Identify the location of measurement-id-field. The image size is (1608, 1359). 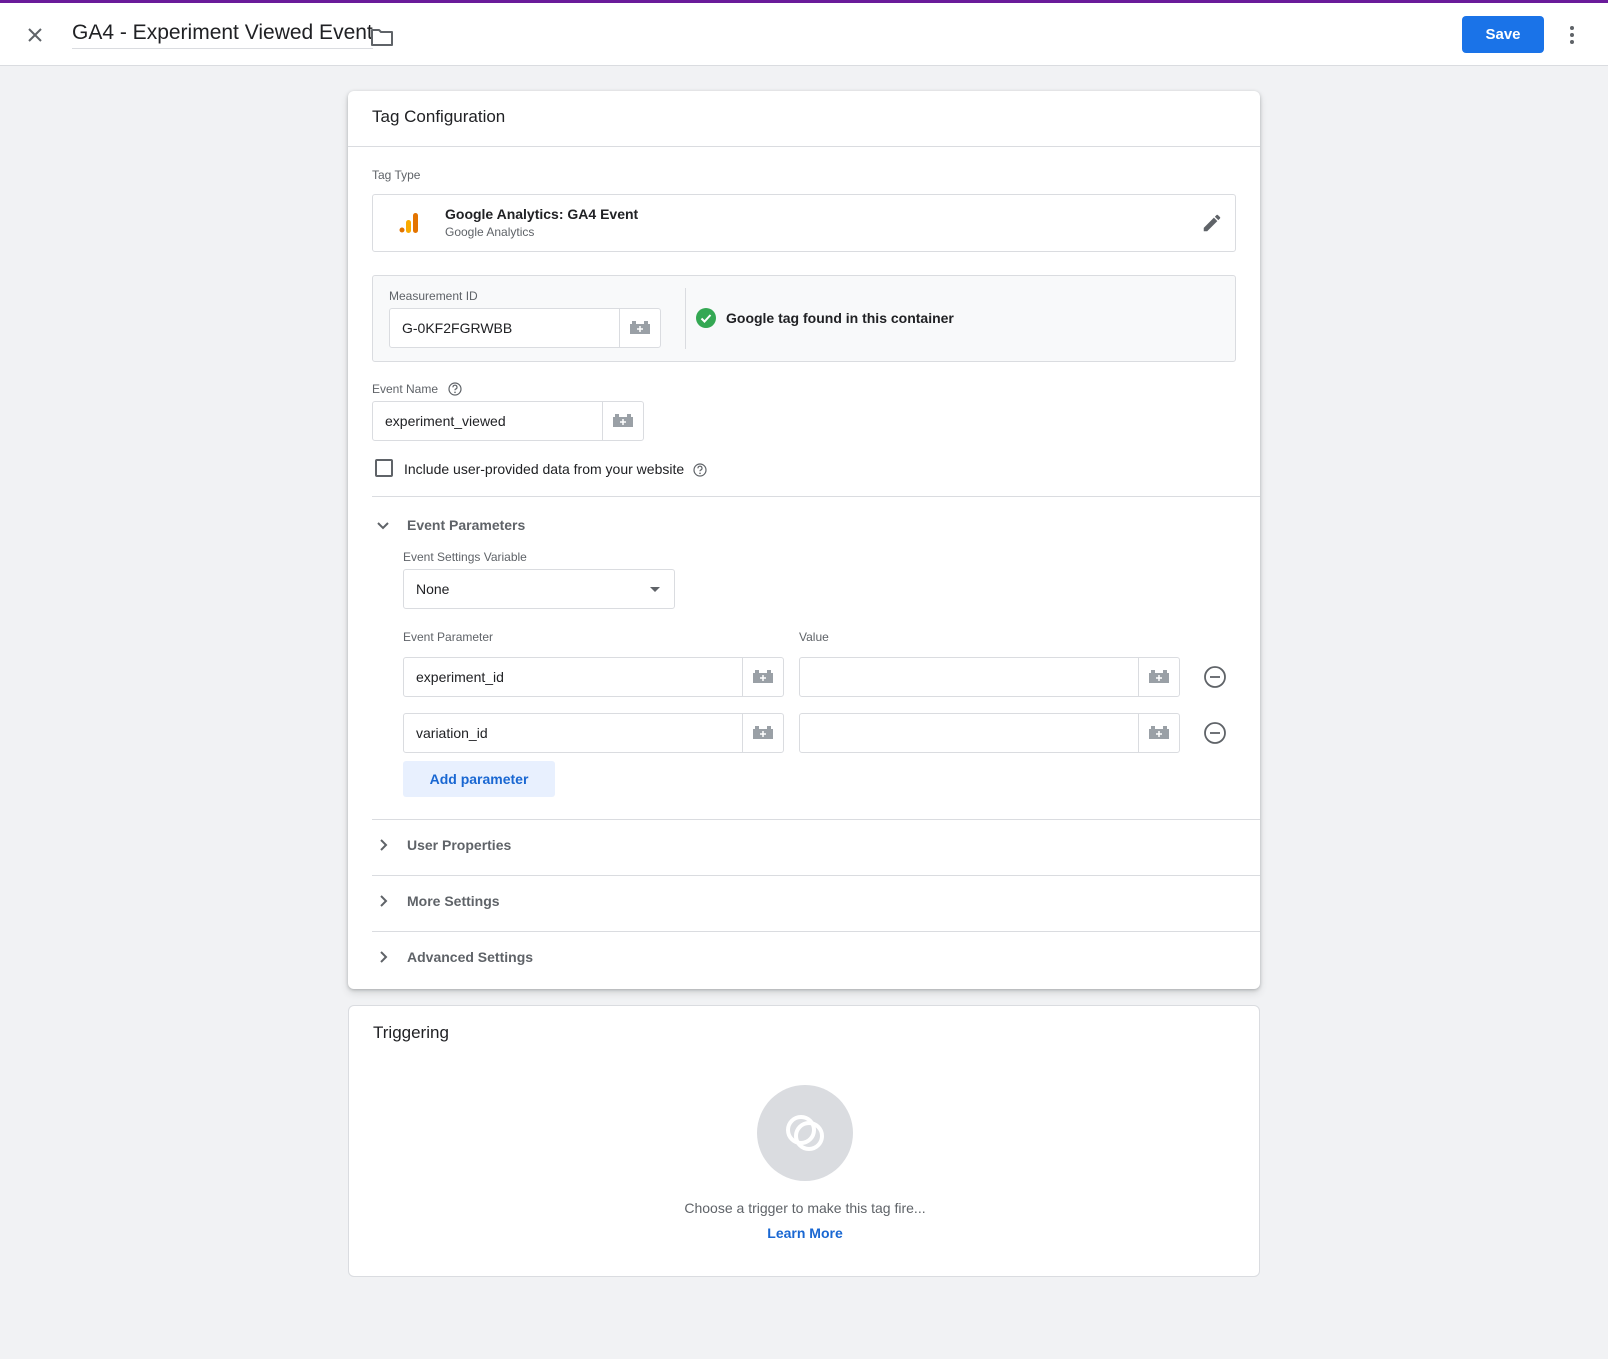
(525, 328).